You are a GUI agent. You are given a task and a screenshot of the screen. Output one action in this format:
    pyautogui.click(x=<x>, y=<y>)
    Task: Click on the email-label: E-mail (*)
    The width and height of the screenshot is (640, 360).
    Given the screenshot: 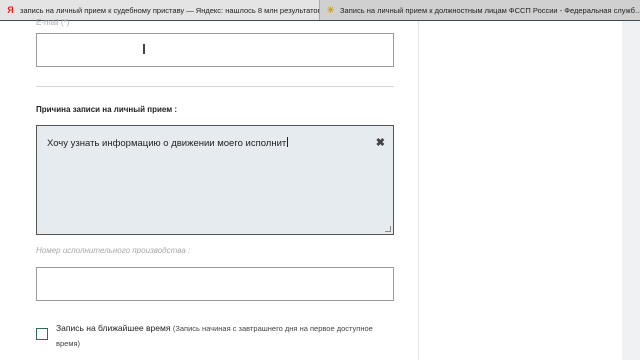 What is the action you would take?
    pyautogui.click(x=53, y=22)
    